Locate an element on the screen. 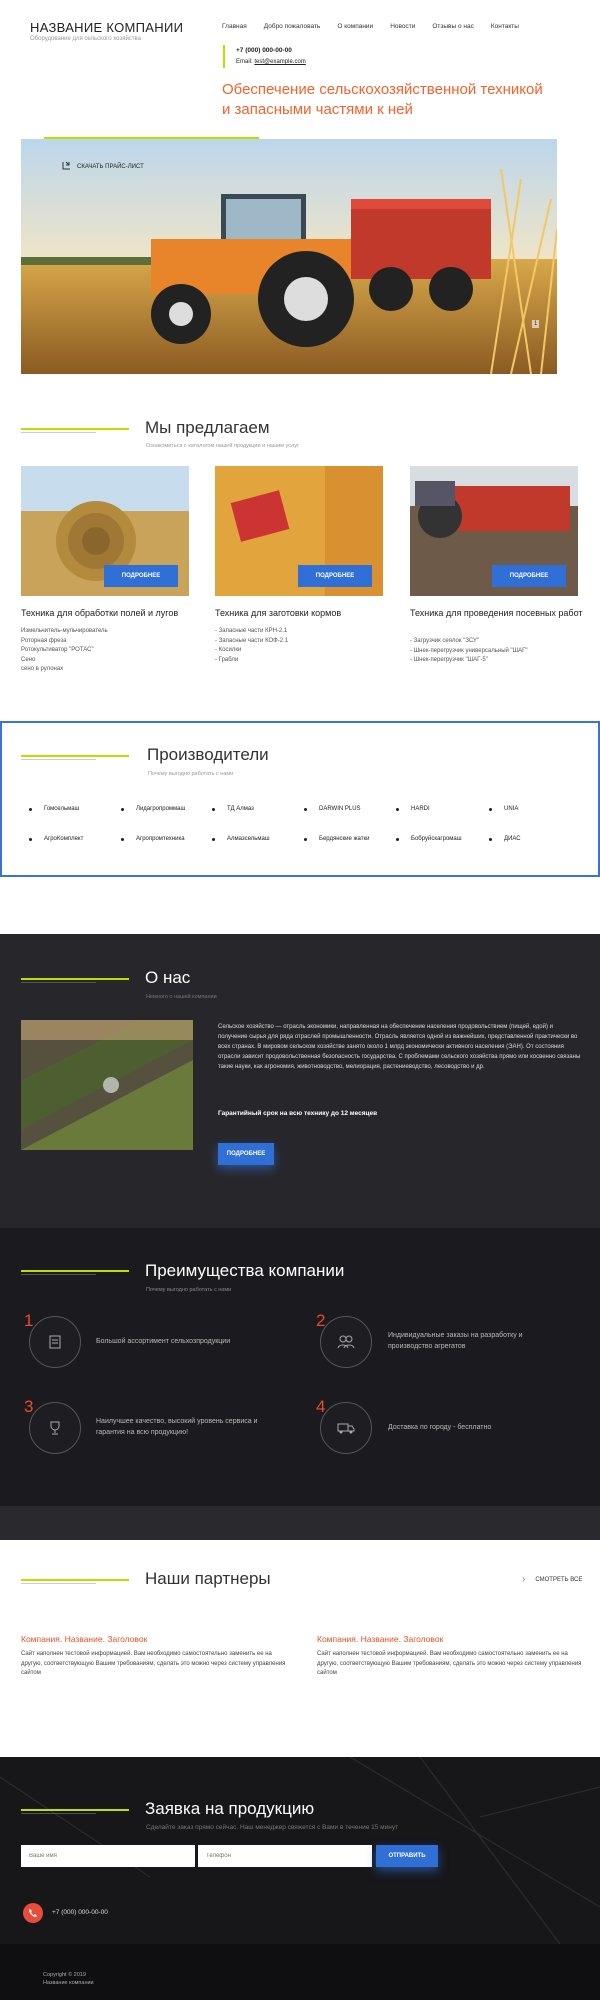  hero-image is located at coordinates (289, 256).